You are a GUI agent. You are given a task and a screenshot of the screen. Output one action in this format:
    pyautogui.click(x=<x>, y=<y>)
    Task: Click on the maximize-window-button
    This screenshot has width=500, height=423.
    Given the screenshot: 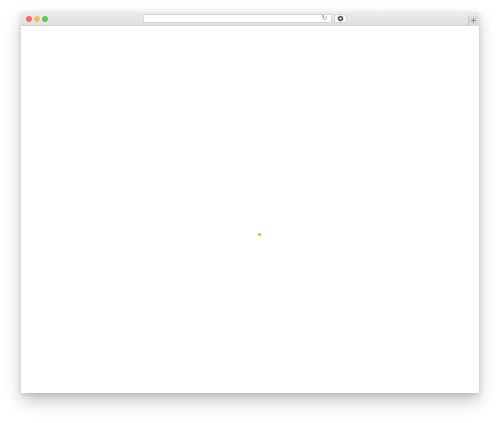 What is the action you would take?
    pyautogui.click(x=45, y=19)
    